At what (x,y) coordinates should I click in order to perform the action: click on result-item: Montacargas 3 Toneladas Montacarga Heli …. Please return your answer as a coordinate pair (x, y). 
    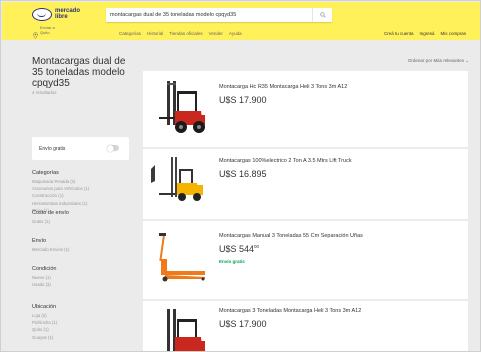
    Looking at the image, I should click on (305, 326).